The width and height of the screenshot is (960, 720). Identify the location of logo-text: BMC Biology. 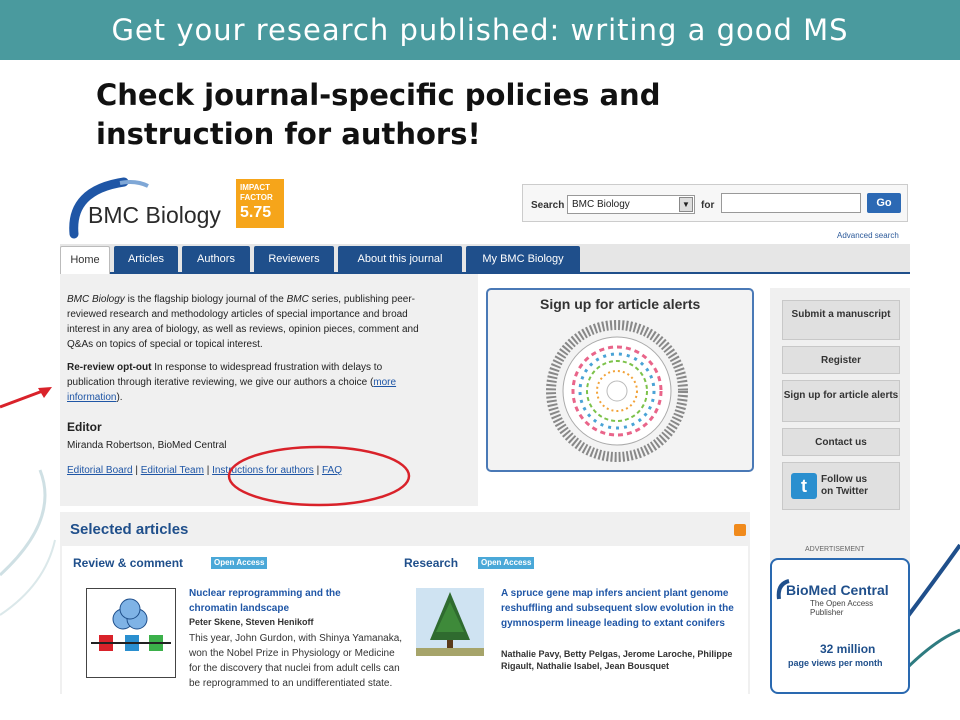
(154, 215).